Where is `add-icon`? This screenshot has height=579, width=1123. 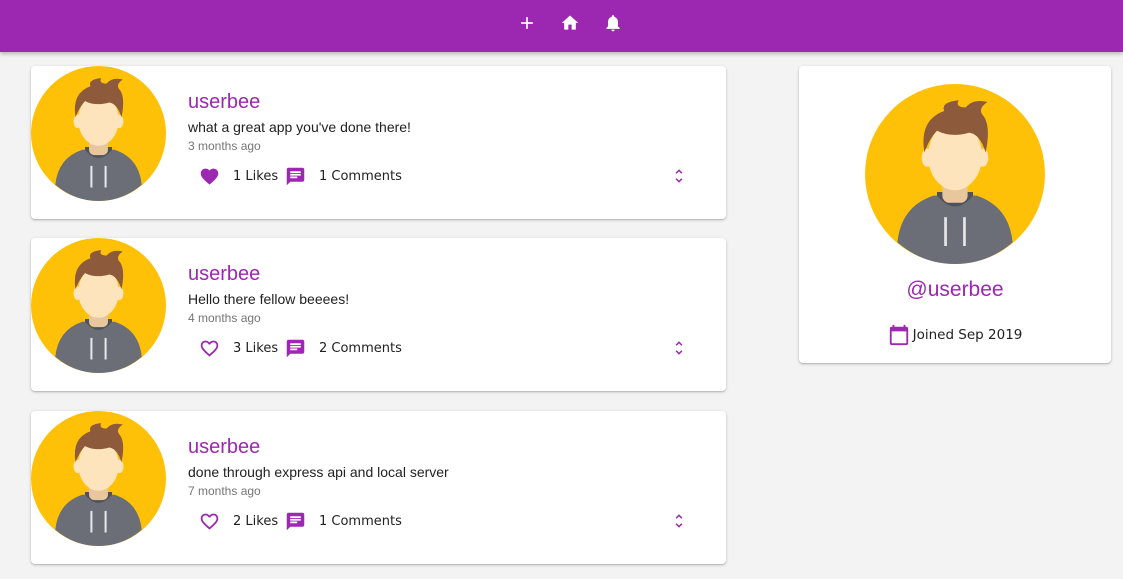 add-icon is located at coordinates (527, 23).